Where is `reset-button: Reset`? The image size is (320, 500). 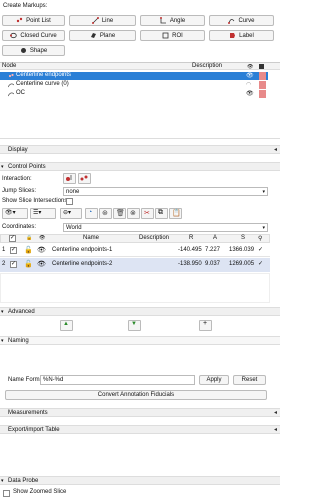 reset-button: Reset is located at coordinates (249, 380).